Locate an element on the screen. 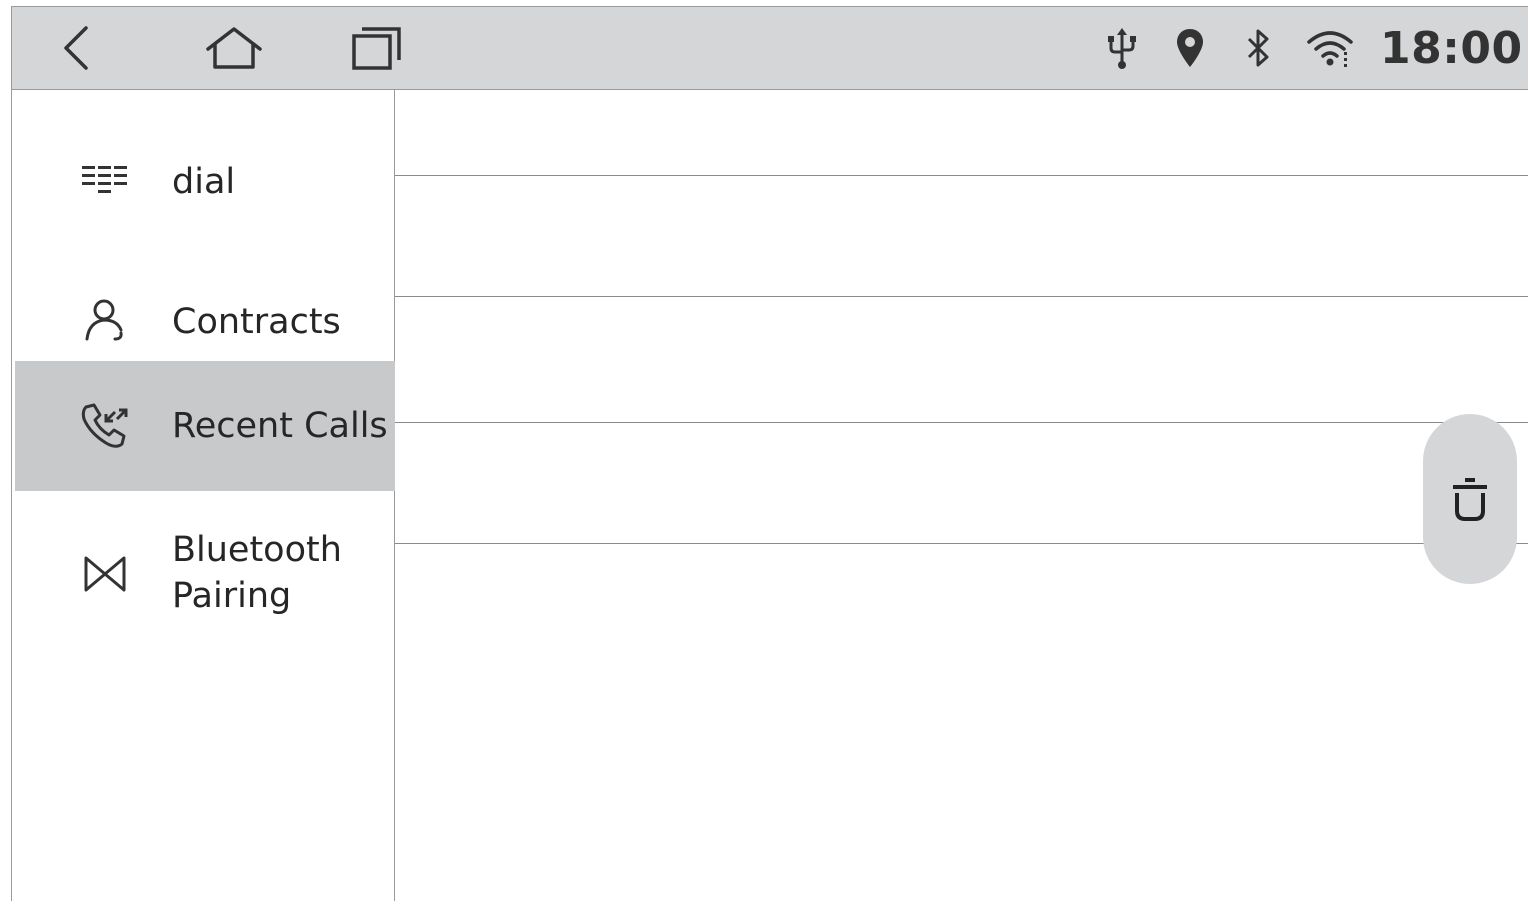  recents-icon is located at coordinates (376, 48).